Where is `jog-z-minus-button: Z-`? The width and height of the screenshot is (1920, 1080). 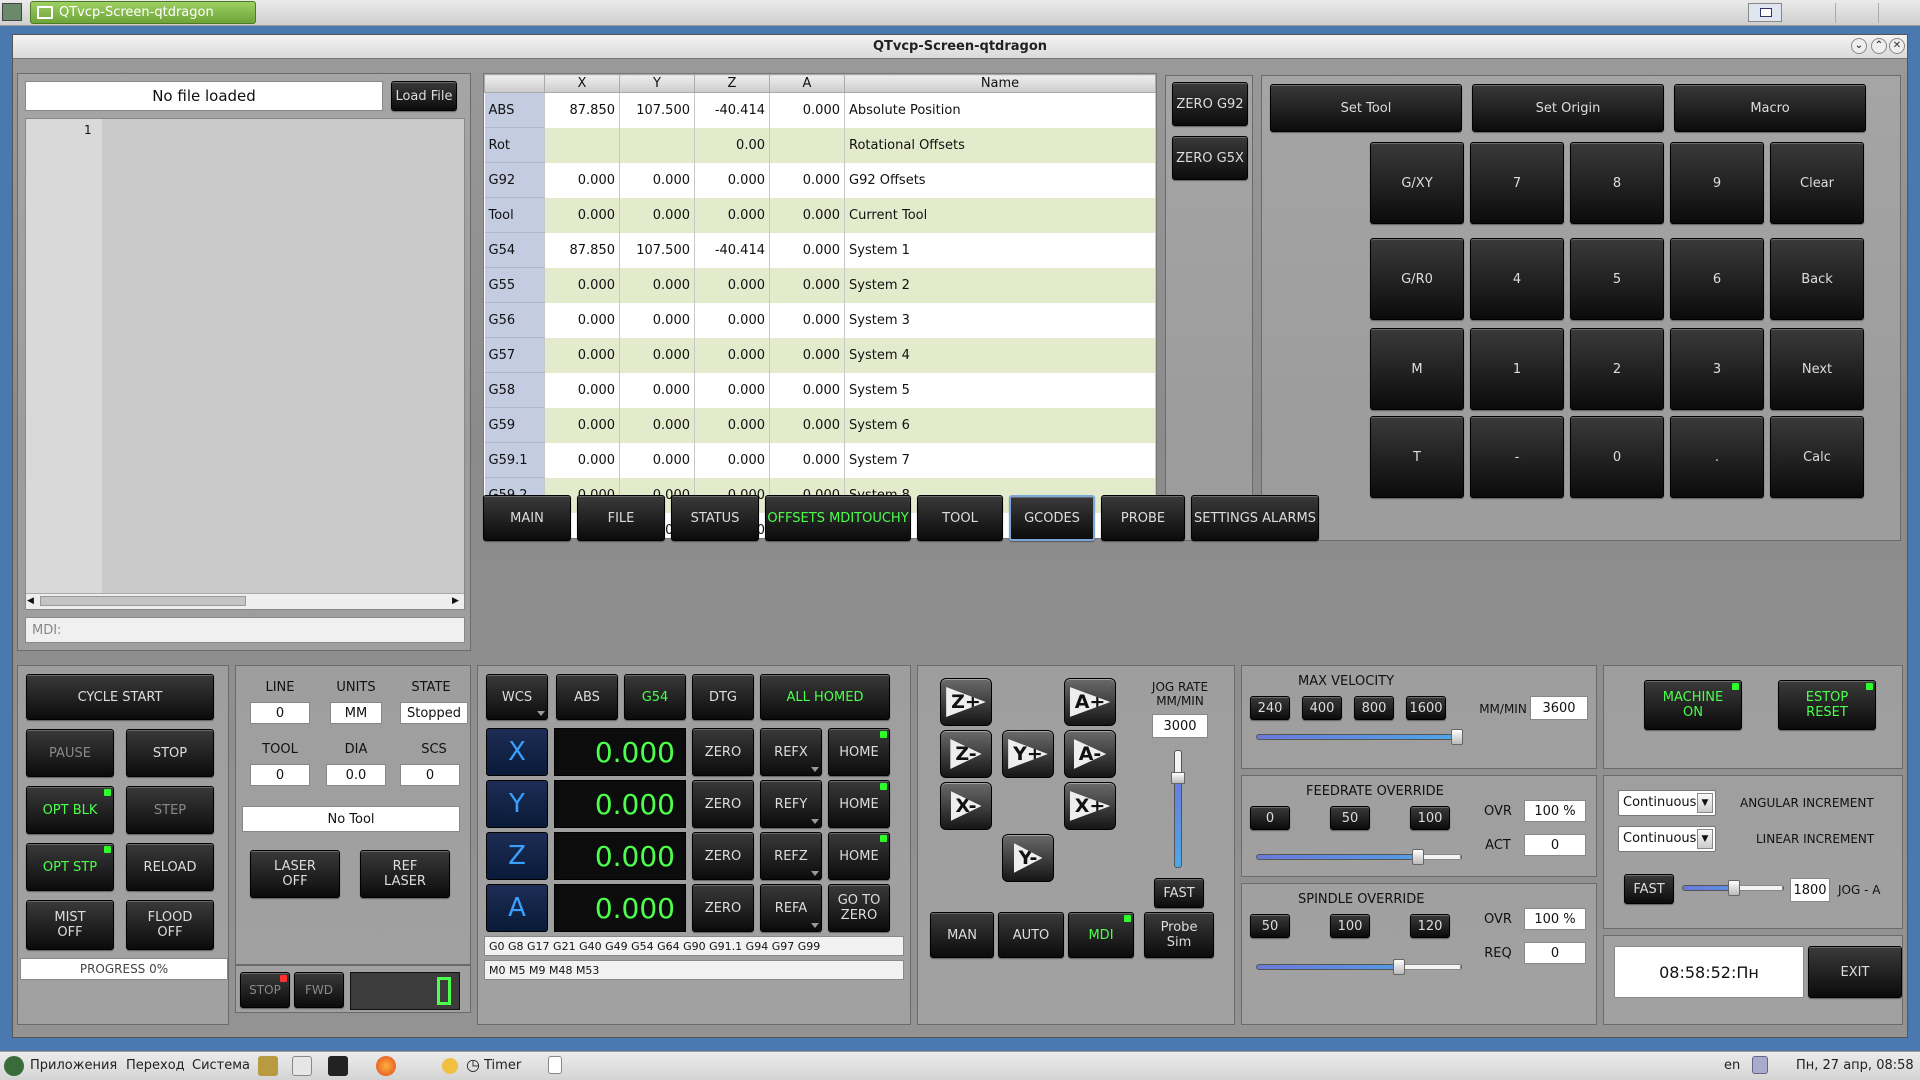
jog-z-minus-button: Z- is located at coordinates (966, 754).